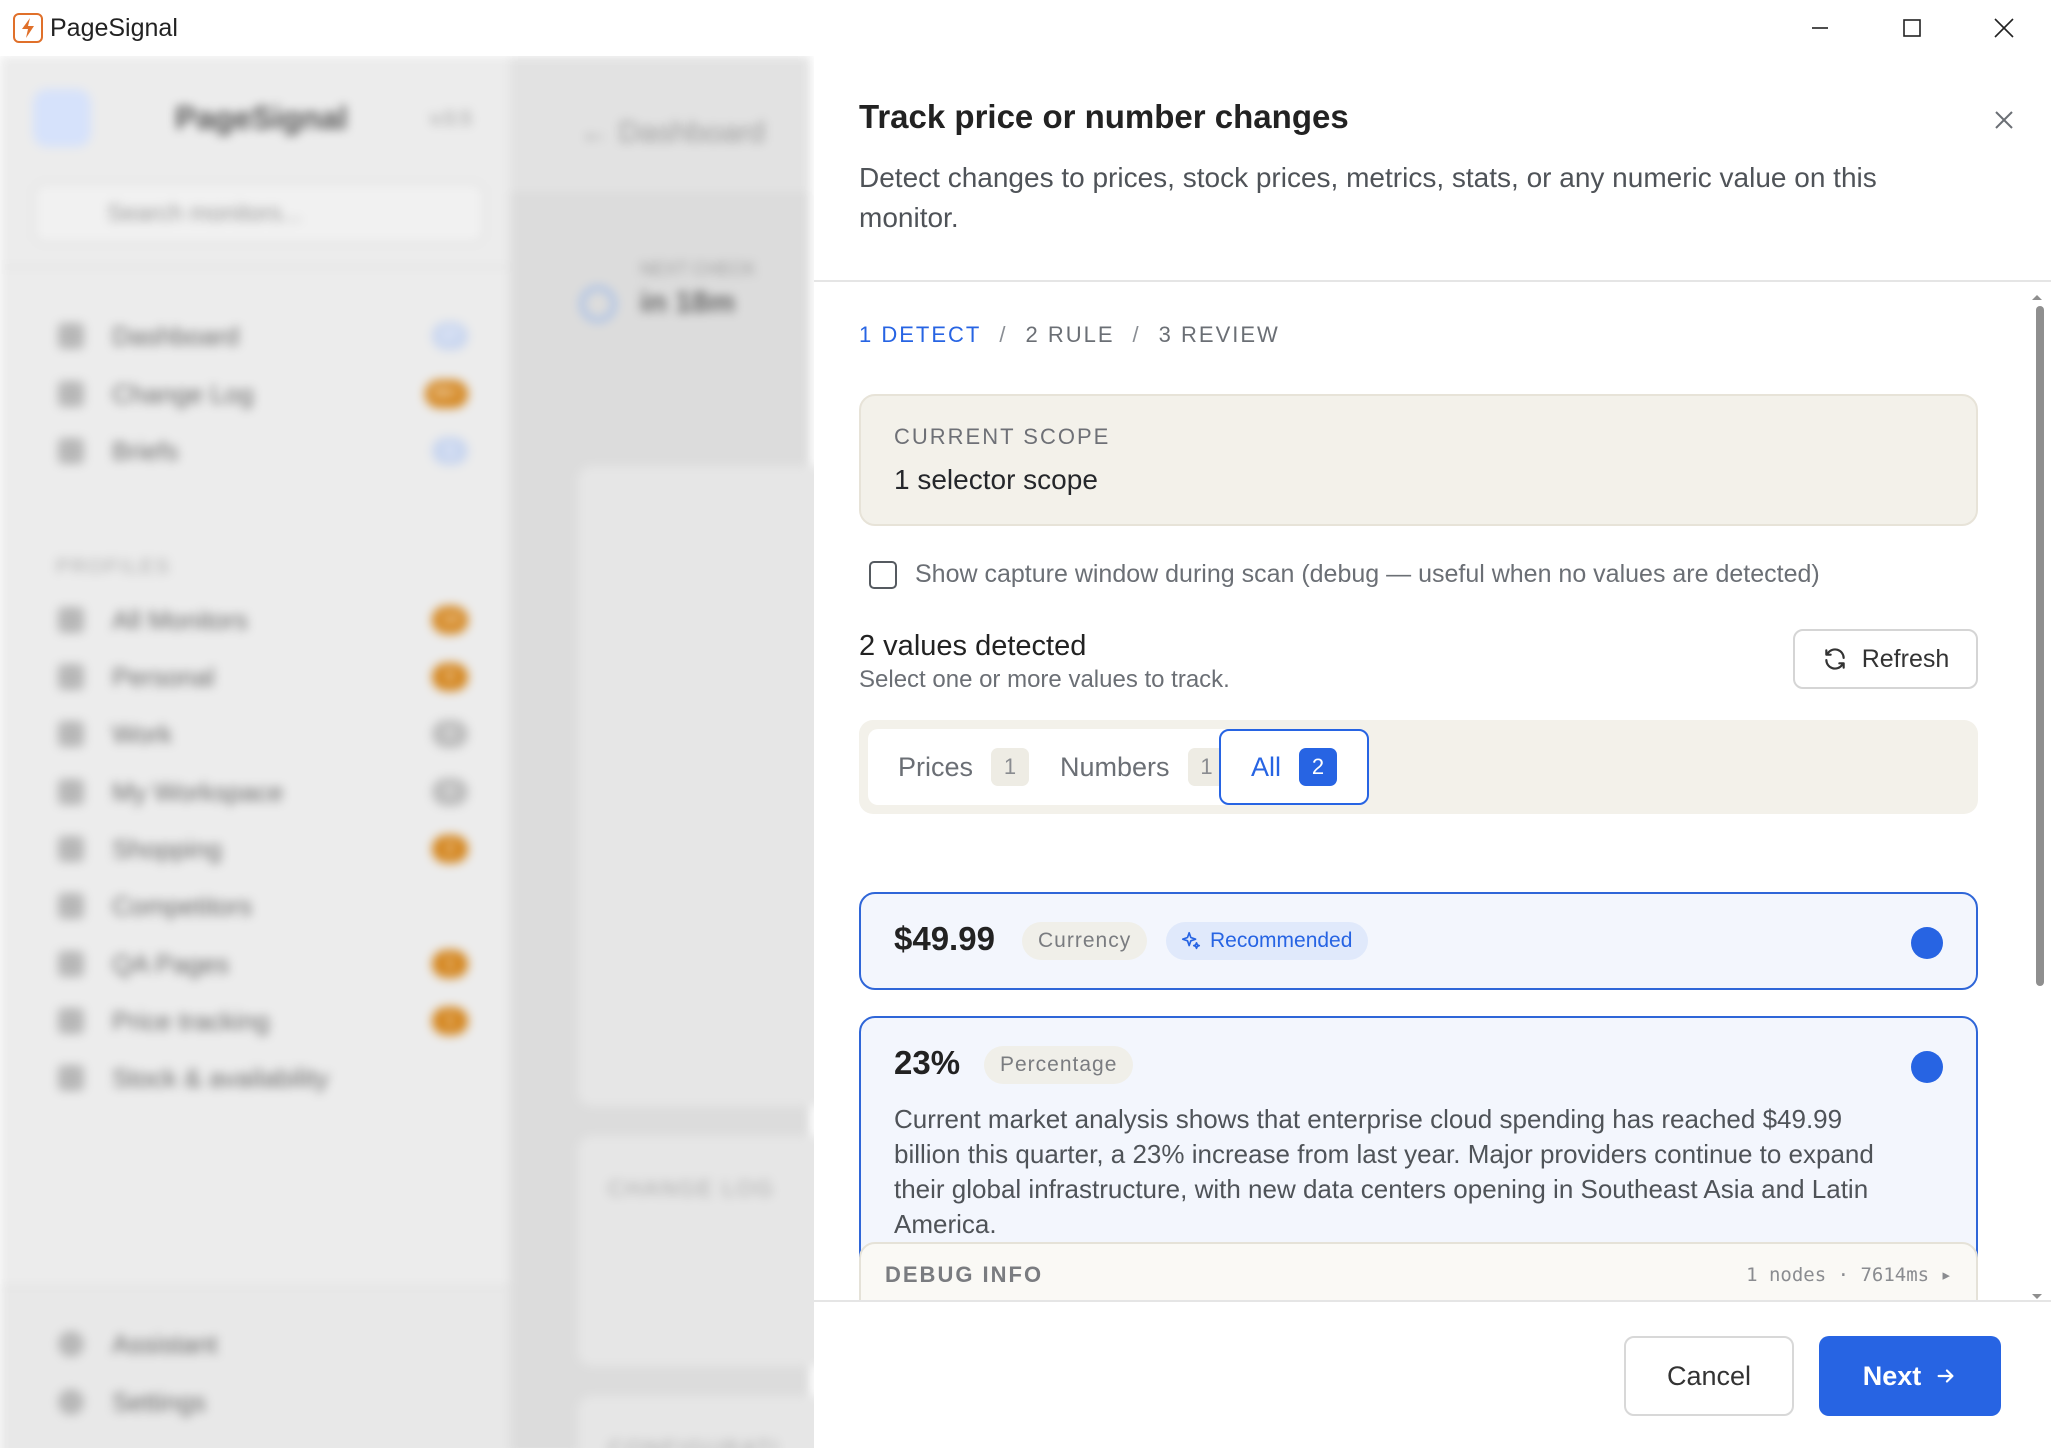 The height and width of the screenshot is (1448, 2051). What do you see at coordinates (71, 677) in the screenshot?
I see `user-icon` at bounding box center [71, 677].